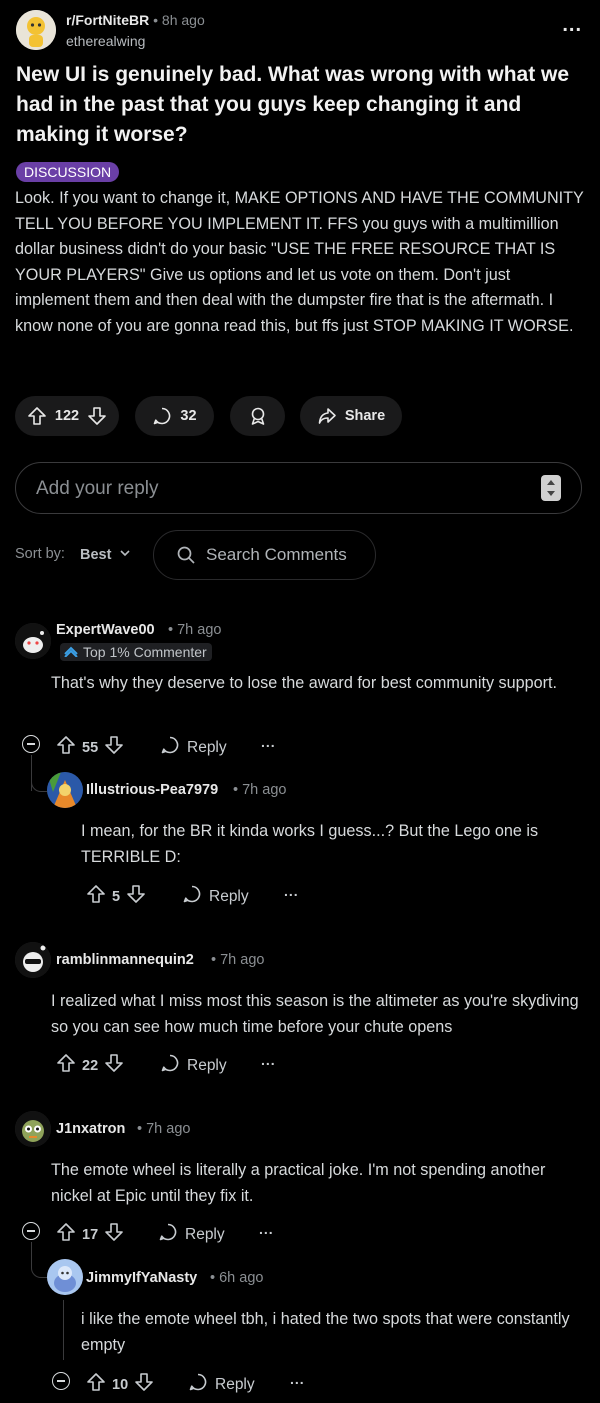 The width and height of the screenshot is (600, 1403). Describe the element at coordinates (174, 416) in the screenshot. I see `comments-button: 32` at that location.